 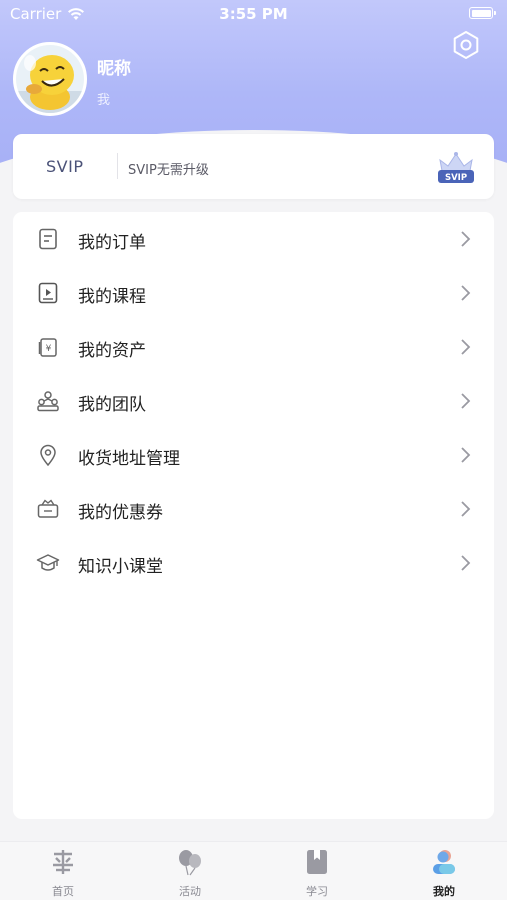 I want to click on assets-icon: ¥, so click(x=47, y=347).